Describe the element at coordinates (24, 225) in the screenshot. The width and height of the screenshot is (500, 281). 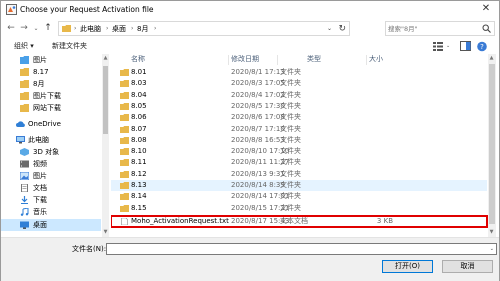
I see `desktop-icon` at that location.